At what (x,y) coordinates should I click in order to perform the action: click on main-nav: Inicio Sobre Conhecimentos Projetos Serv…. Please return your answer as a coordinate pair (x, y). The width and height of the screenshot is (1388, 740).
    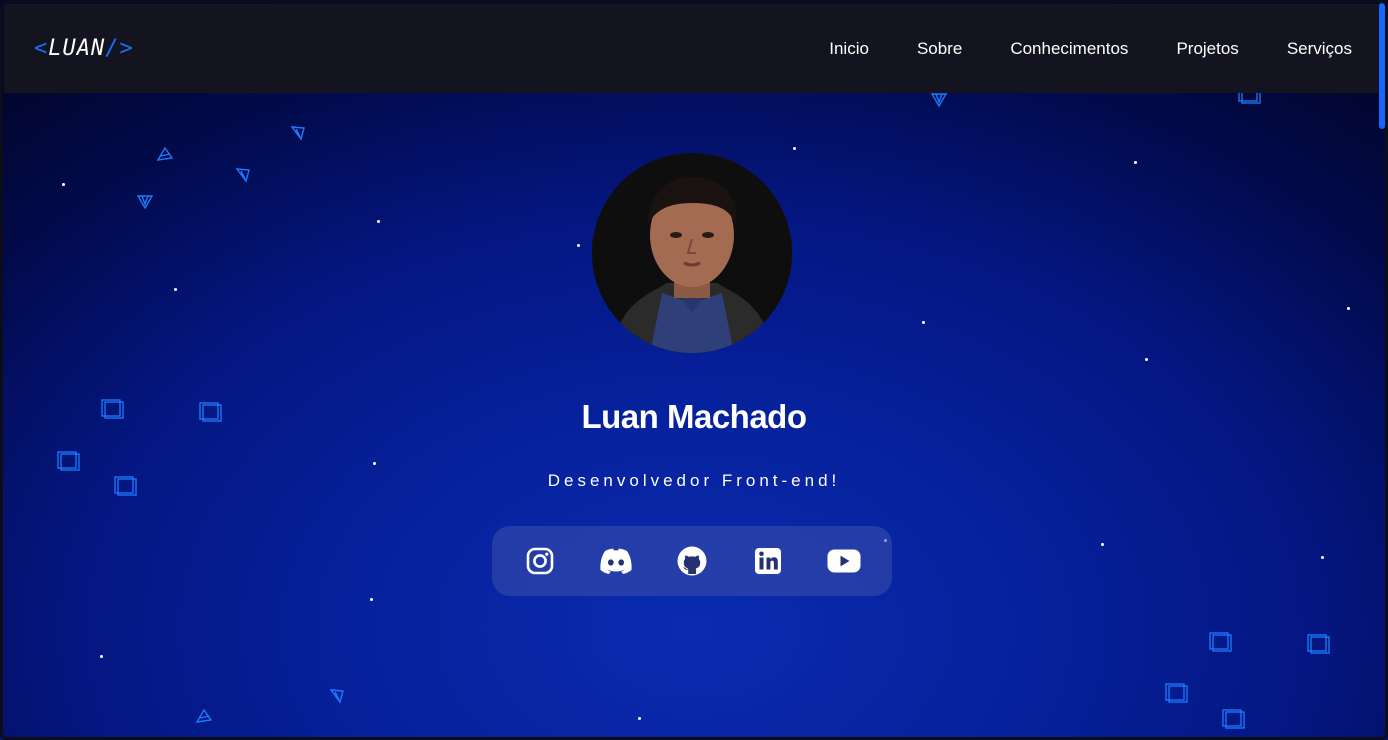
    Looking at the image, I should click on (1090, 49).